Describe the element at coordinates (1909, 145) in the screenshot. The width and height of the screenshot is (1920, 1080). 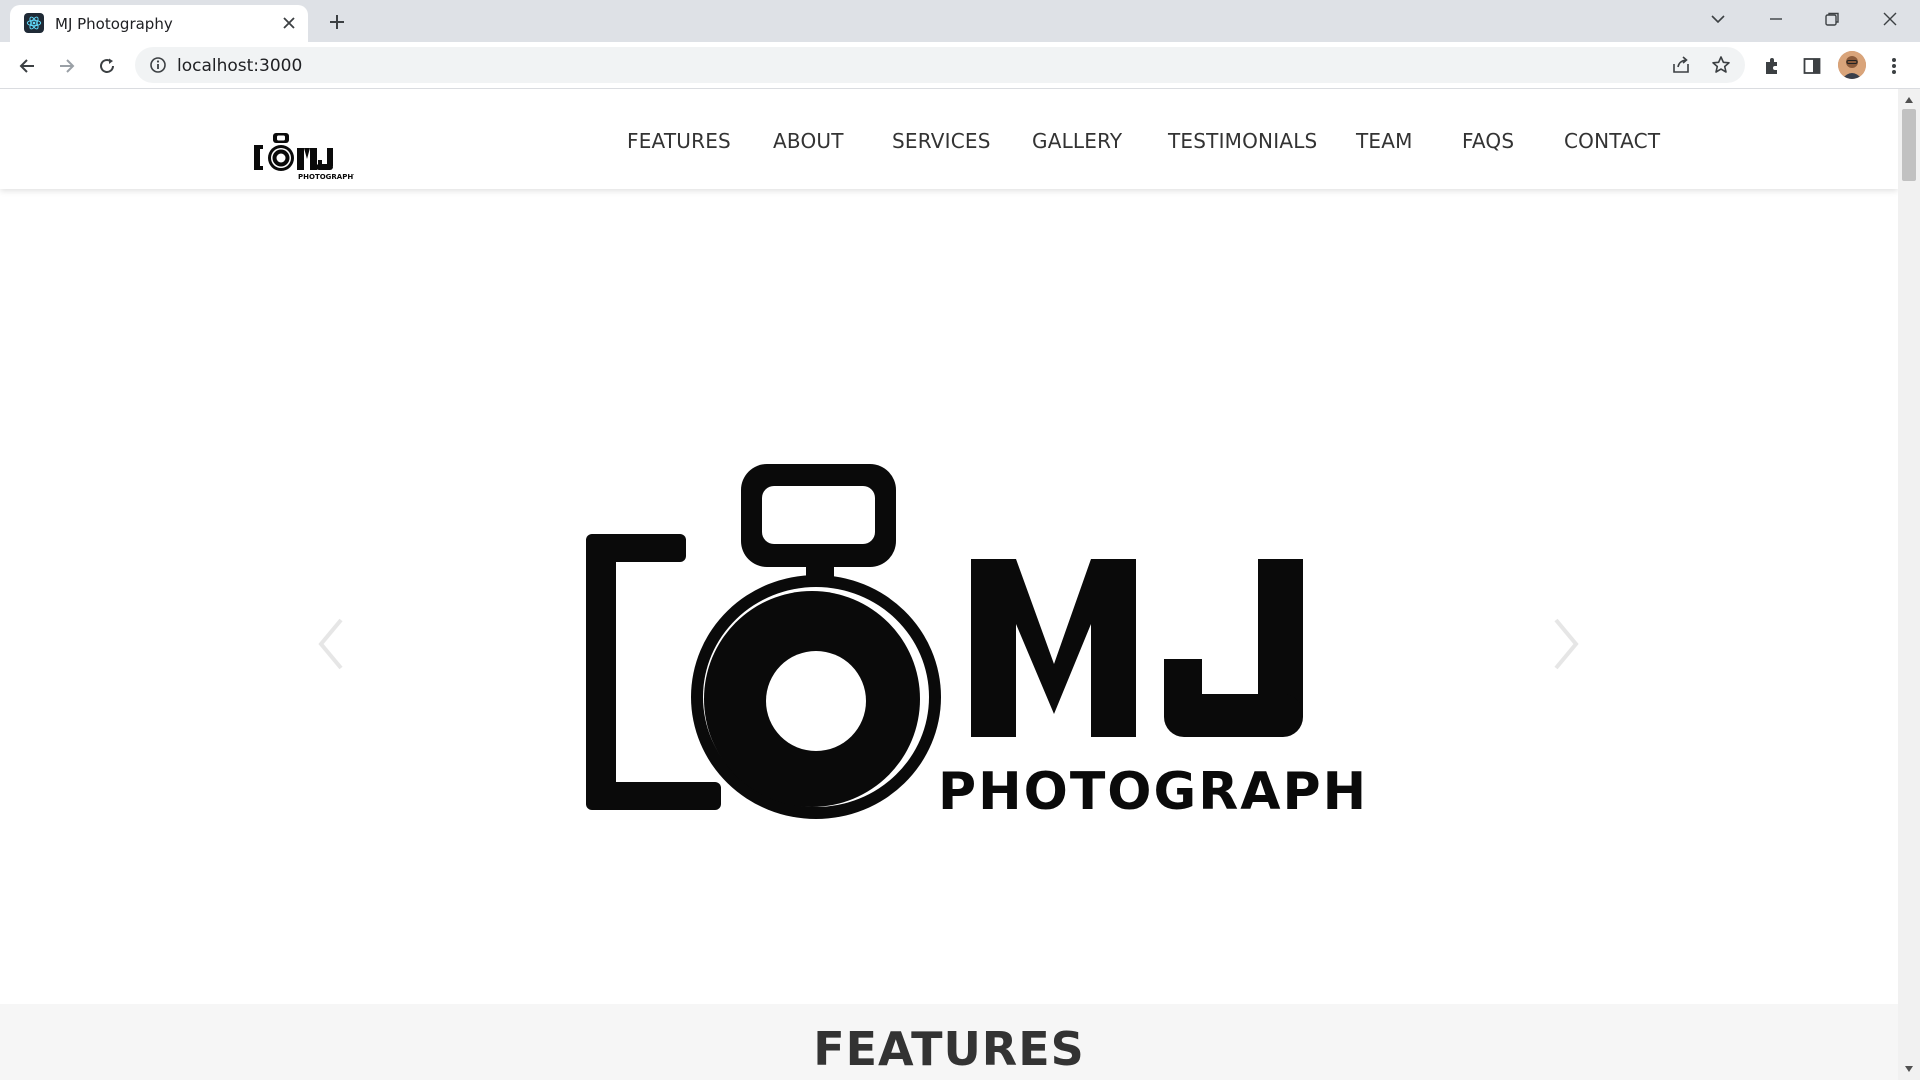
I see `scrollbar-thumb` at that location.